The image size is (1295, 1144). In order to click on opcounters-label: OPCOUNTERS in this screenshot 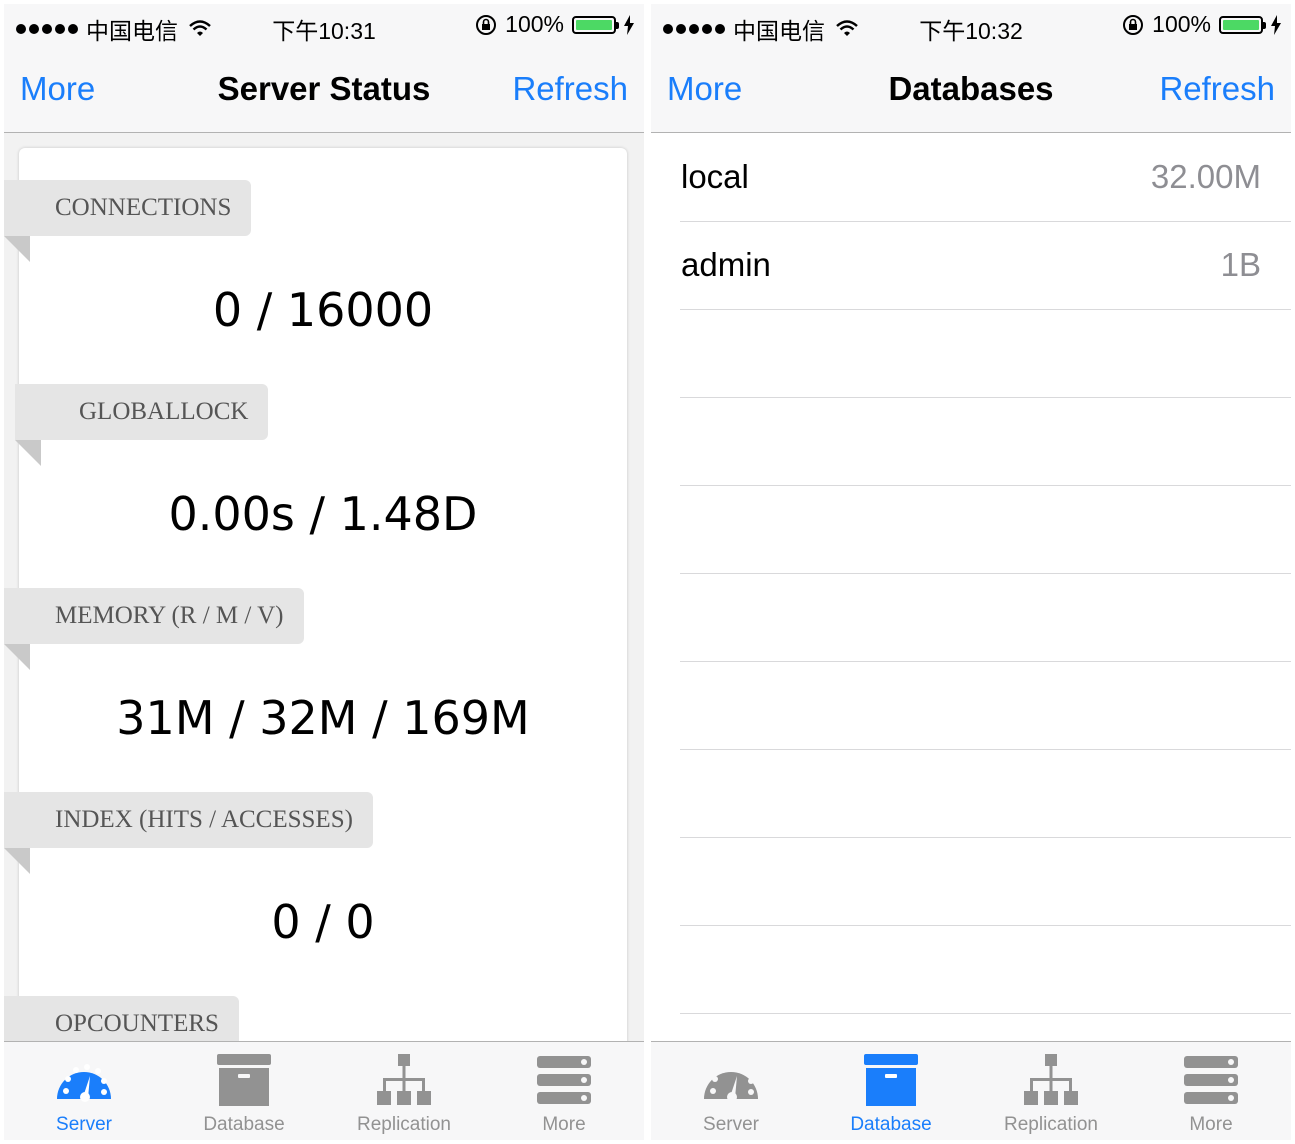, I will do `click(121, 1019)`.